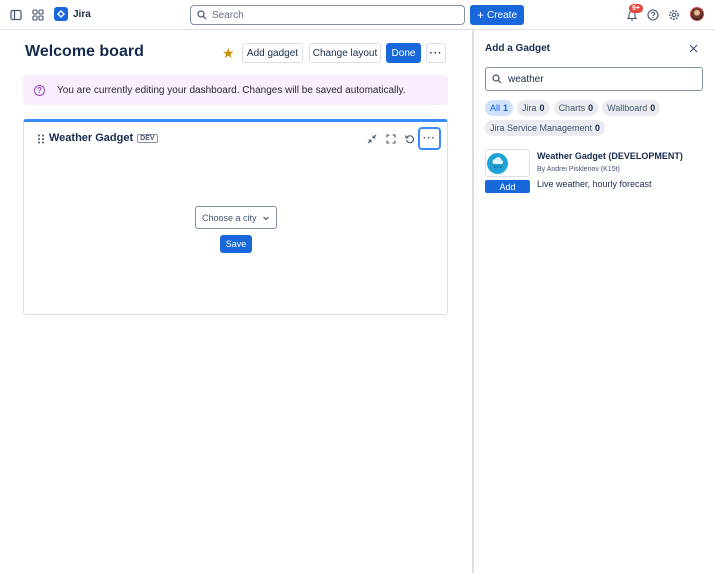  I want to click on city-select-placeholder: Choose a city, so click(229, 217).